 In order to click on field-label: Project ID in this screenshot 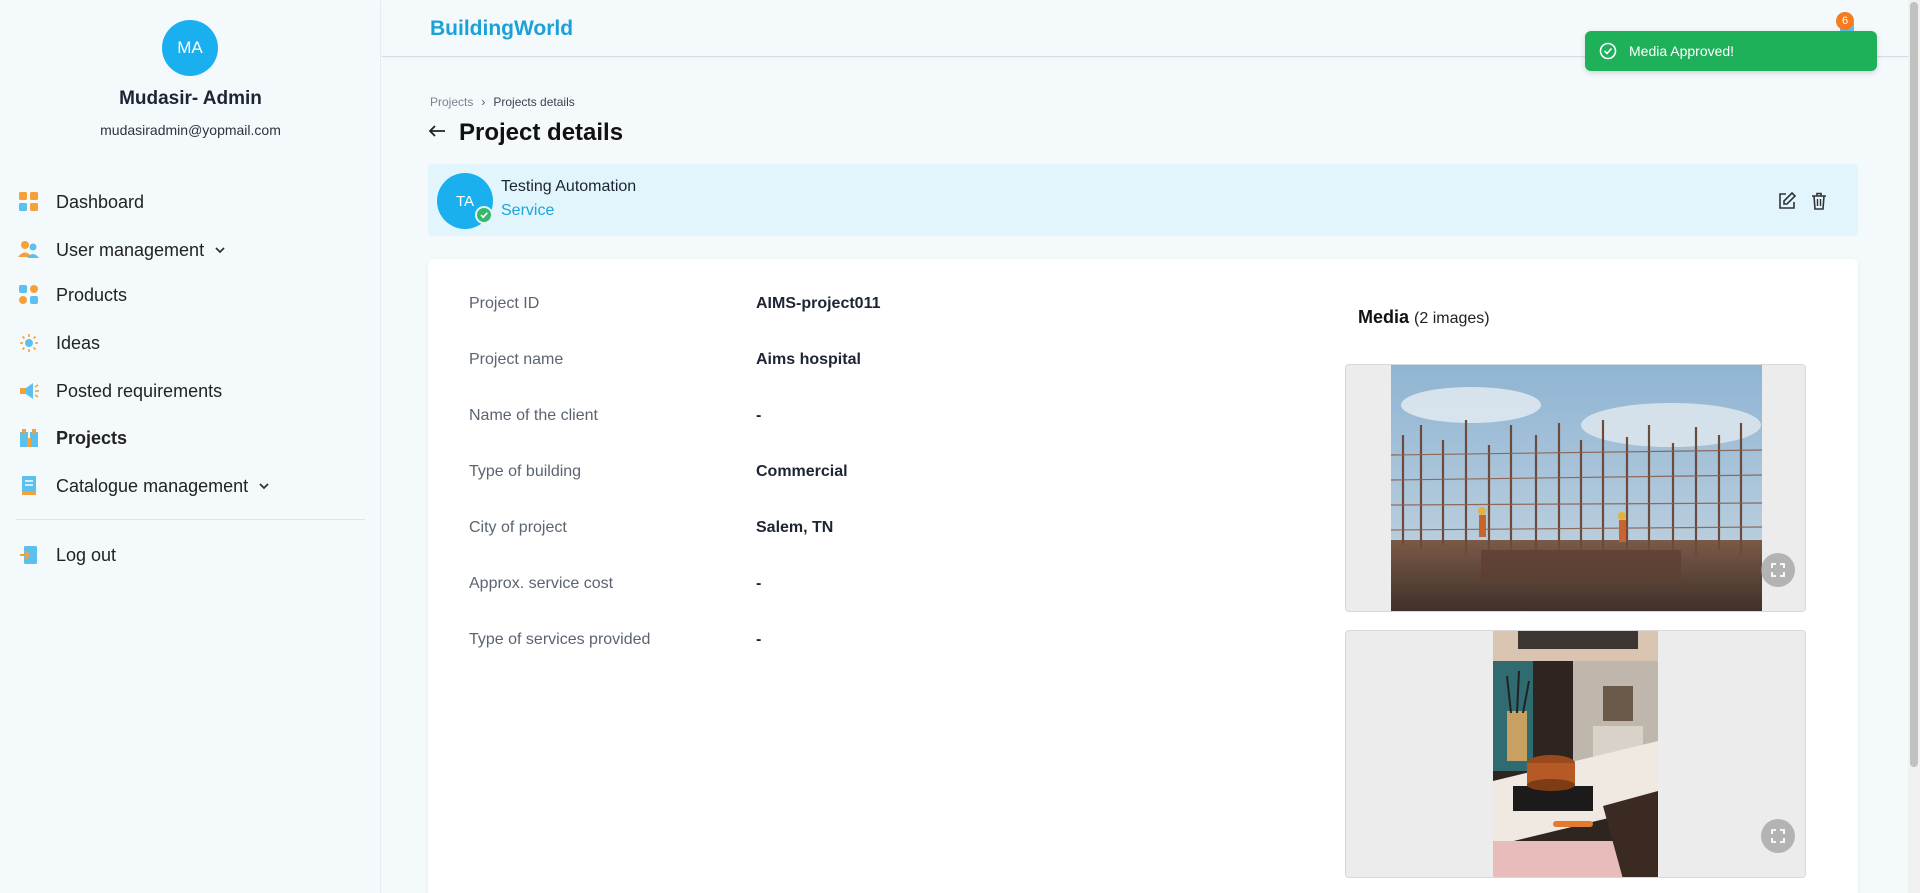, I will do `click(504, 303)`.